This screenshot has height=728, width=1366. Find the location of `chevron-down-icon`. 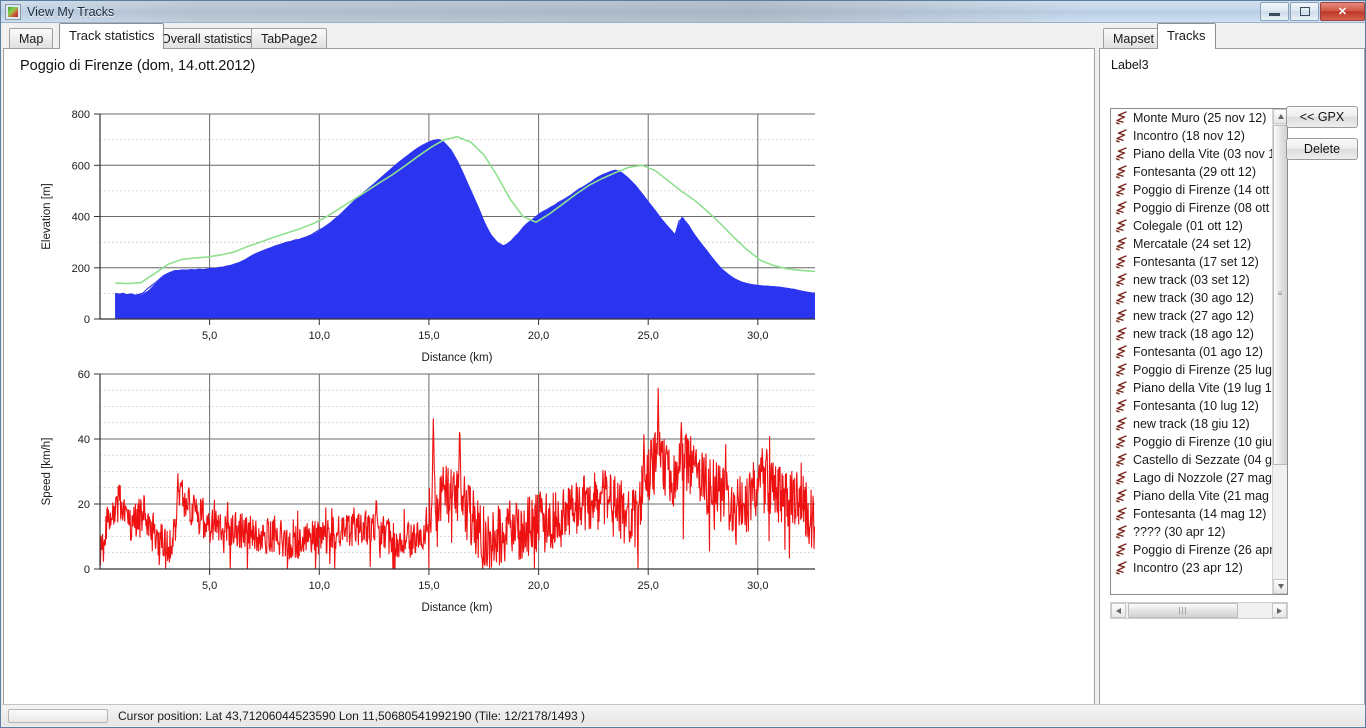

chevron-down-icon is located at coordinates (1280, 586).